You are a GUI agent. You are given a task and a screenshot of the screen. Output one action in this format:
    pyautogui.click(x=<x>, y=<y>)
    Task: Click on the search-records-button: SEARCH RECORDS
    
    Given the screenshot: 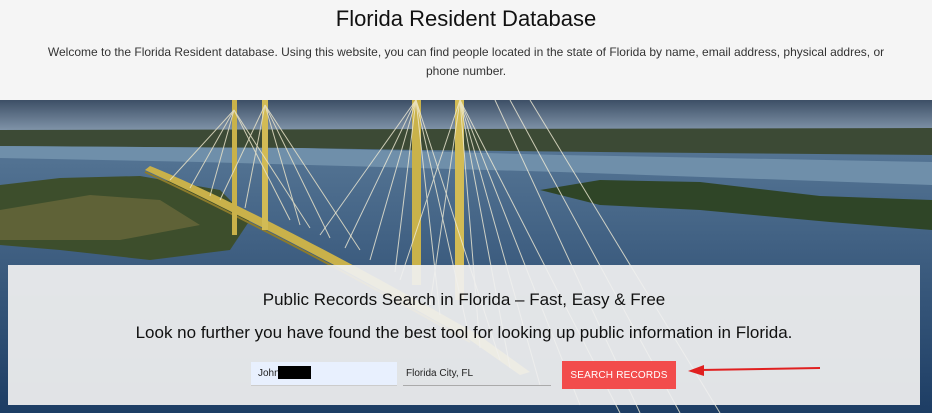 What is the action you would take?
    pyautogui.click(x=619, y=375)
    